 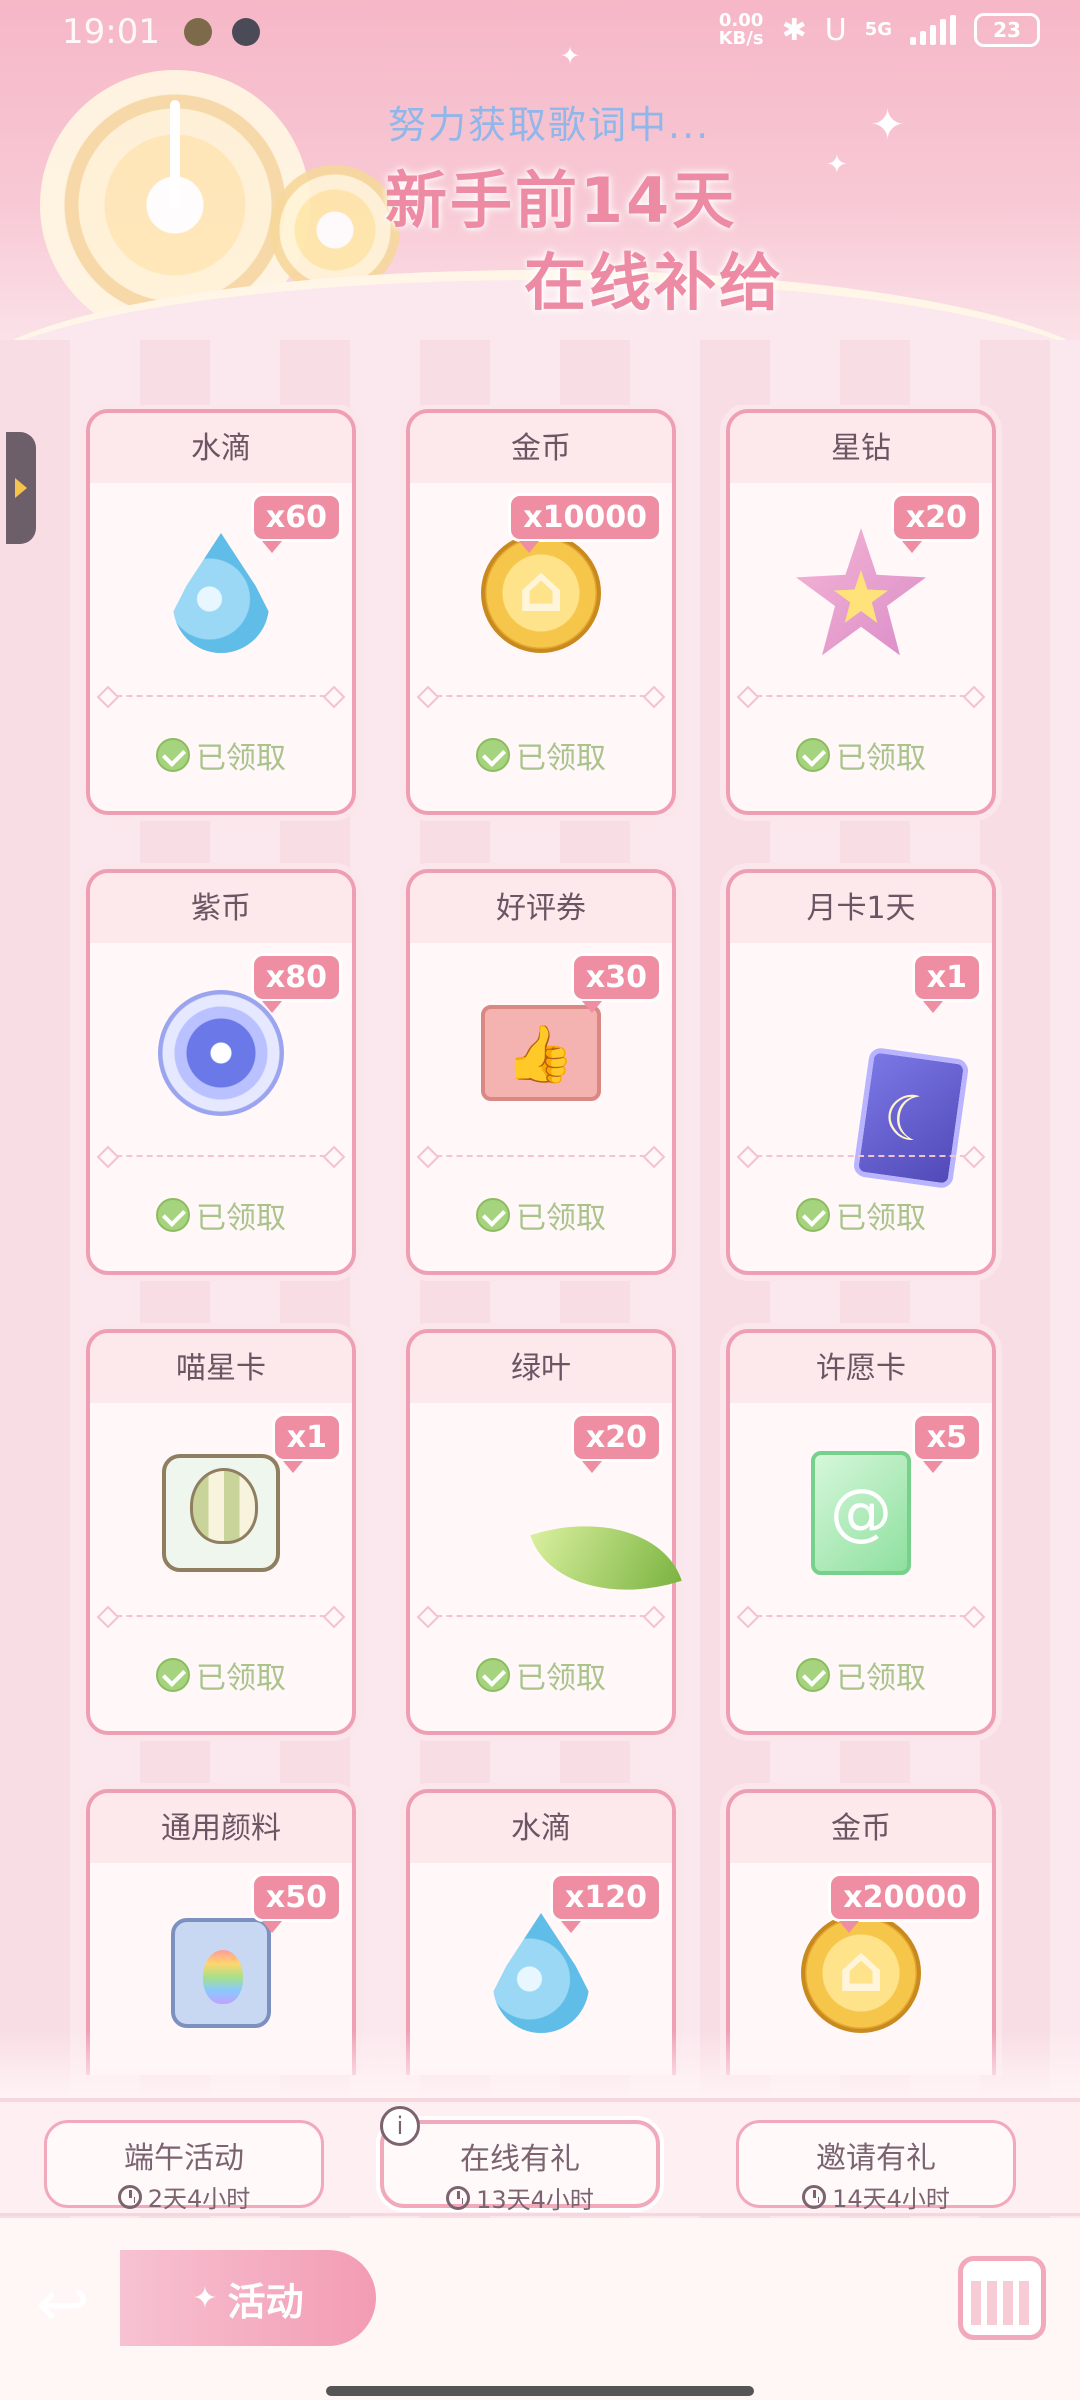 I want to click on reward-card: 许愿卡 x5 已领取, so click(x=861, y=1532).